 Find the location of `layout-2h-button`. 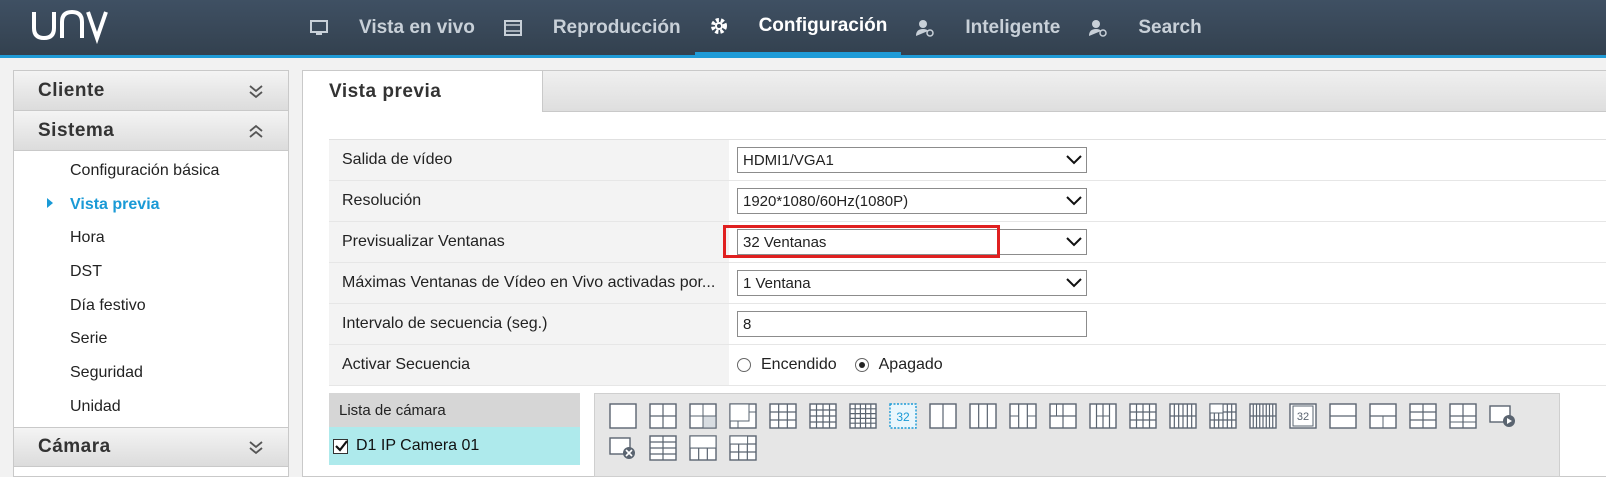

layout-2h-button is located at coordinates (1343, 416).